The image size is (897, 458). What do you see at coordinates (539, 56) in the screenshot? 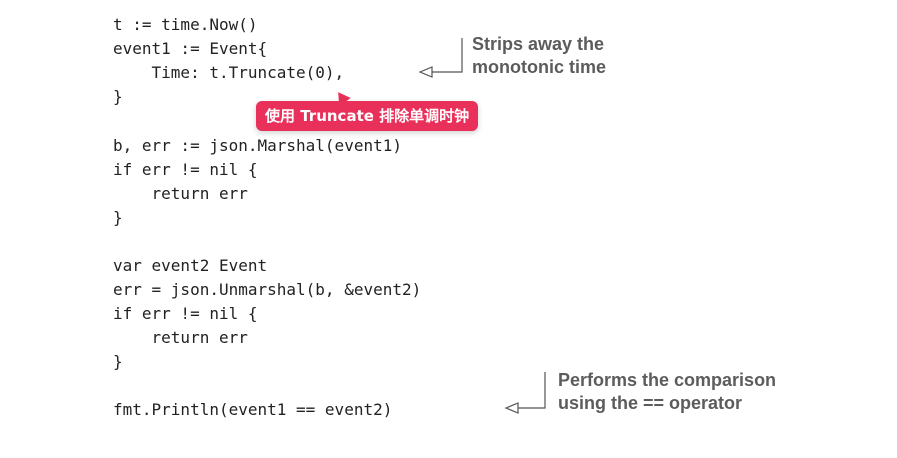
I see `annotation-strips-monotonic: Strips away the monotonic time` at bounding box center [539, 56].